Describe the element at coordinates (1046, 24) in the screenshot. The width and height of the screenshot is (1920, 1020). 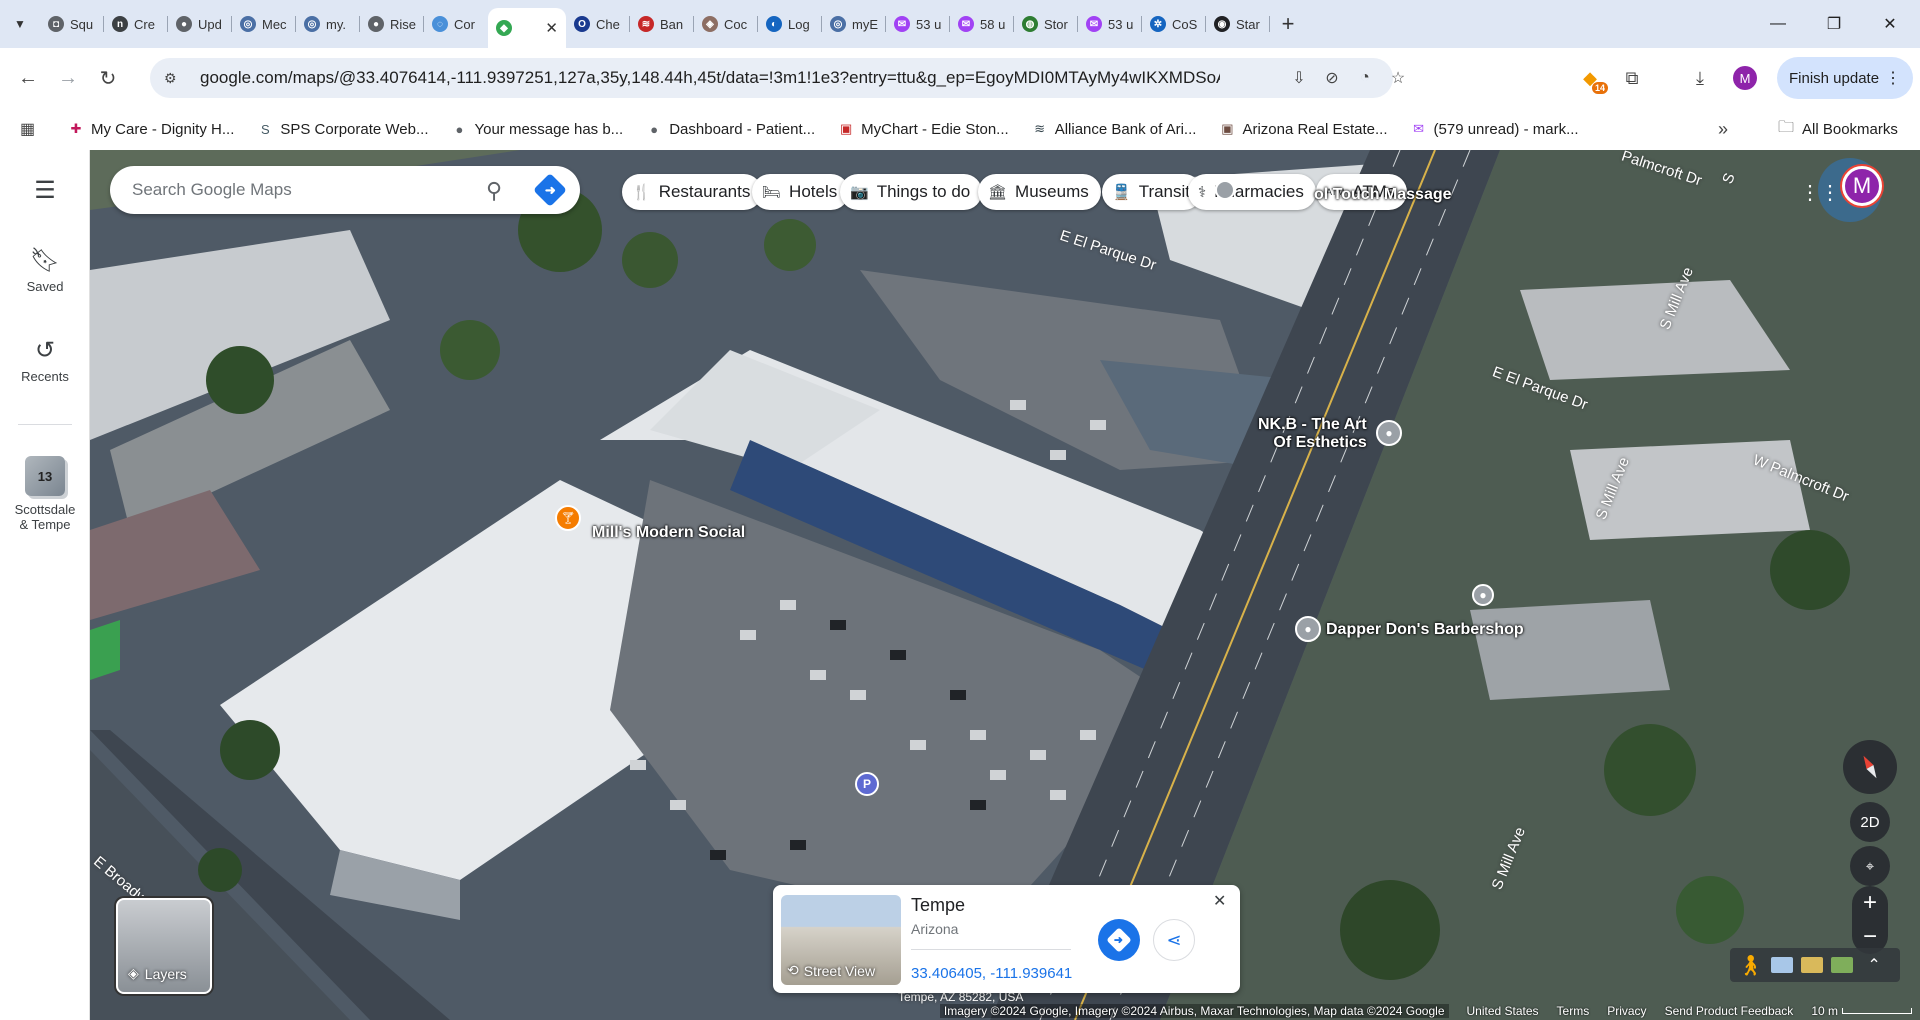
I see `browser-tab: ◍ Stor` at that location.